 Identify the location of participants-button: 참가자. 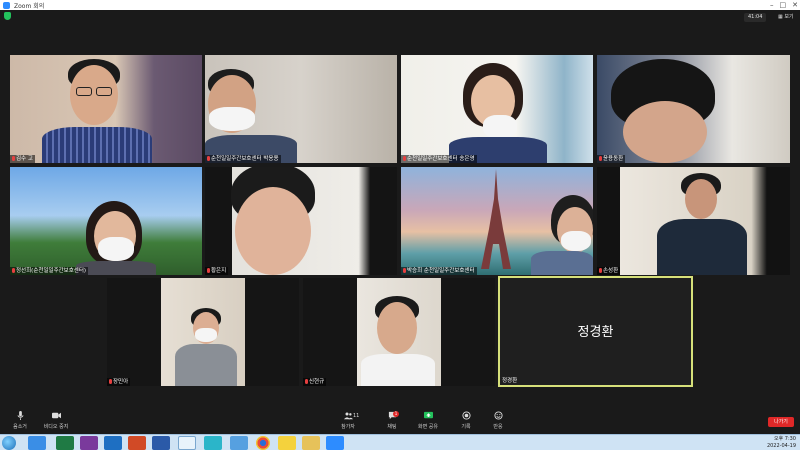
(348, 420).